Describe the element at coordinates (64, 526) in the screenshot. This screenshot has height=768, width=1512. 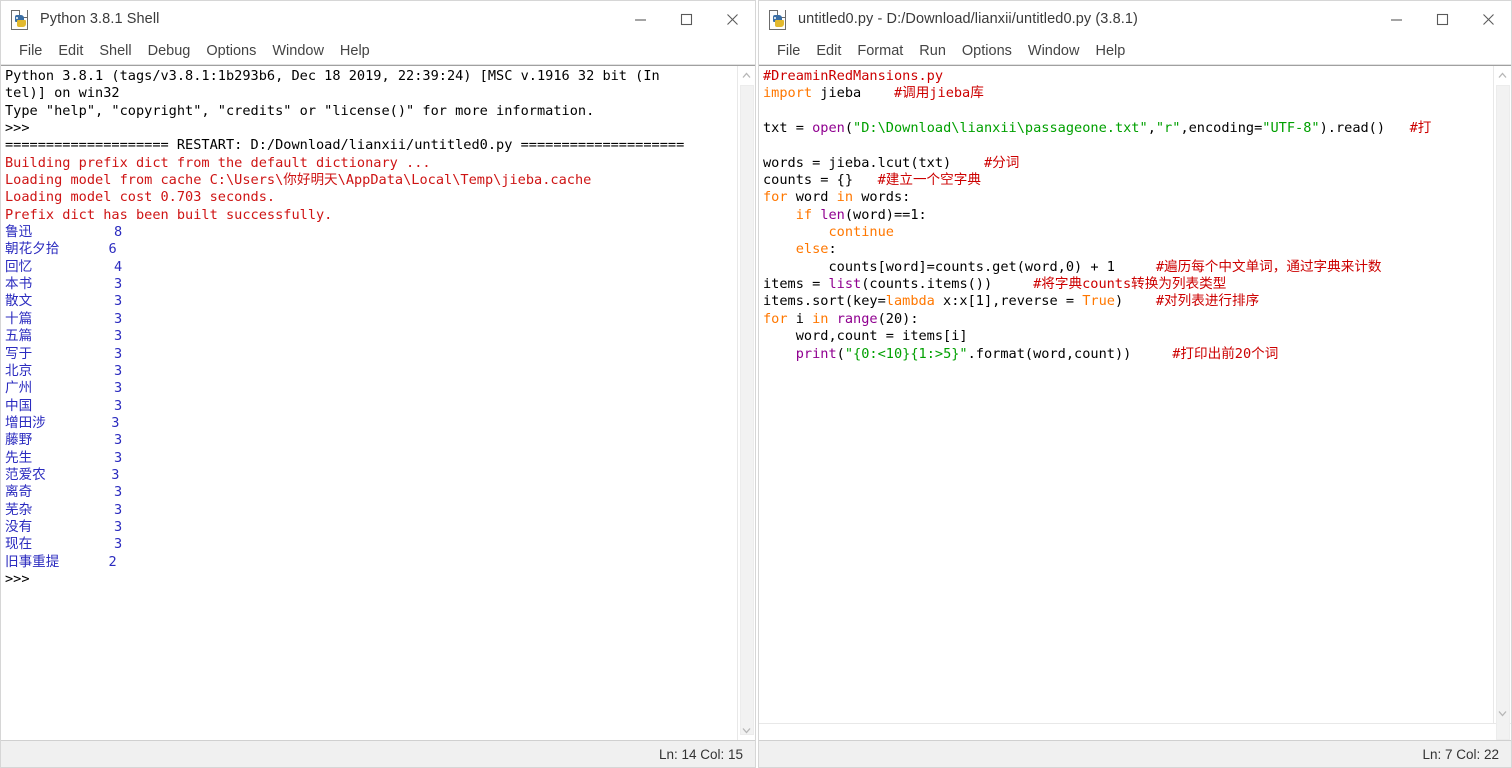
I see `shell-word-count-line: 没有 3` at that location.